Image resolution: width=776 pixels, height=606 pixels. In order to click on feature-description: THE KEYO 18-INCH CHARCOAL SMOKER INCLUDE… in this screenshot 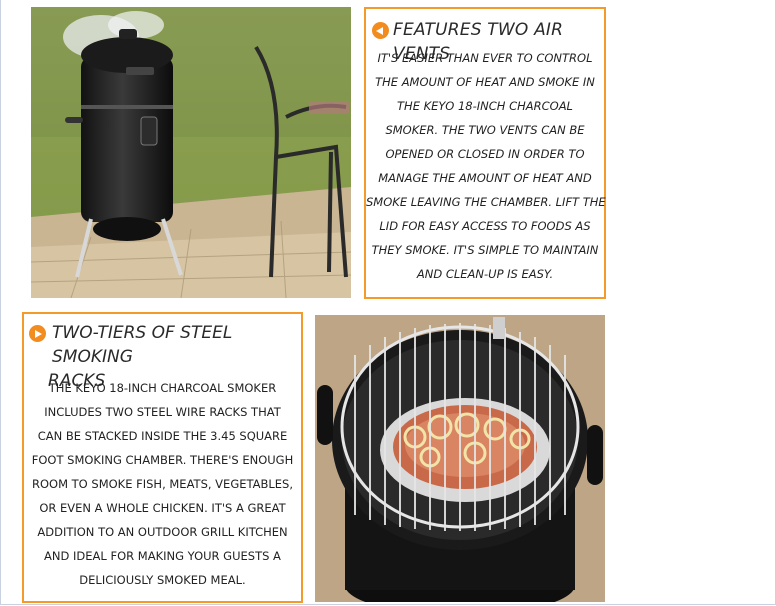, I will do `click(162, 484)`.